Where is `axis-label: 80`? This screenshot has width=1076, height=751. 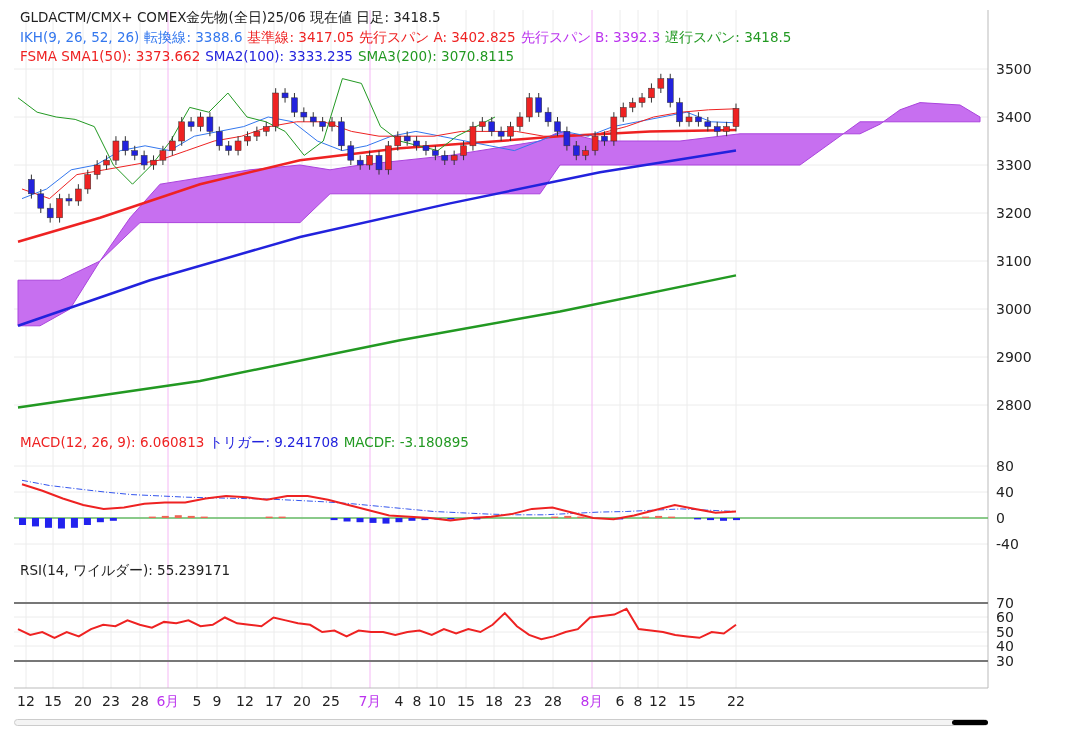
axis-label: 80 is located at coordinates (1005, 466).